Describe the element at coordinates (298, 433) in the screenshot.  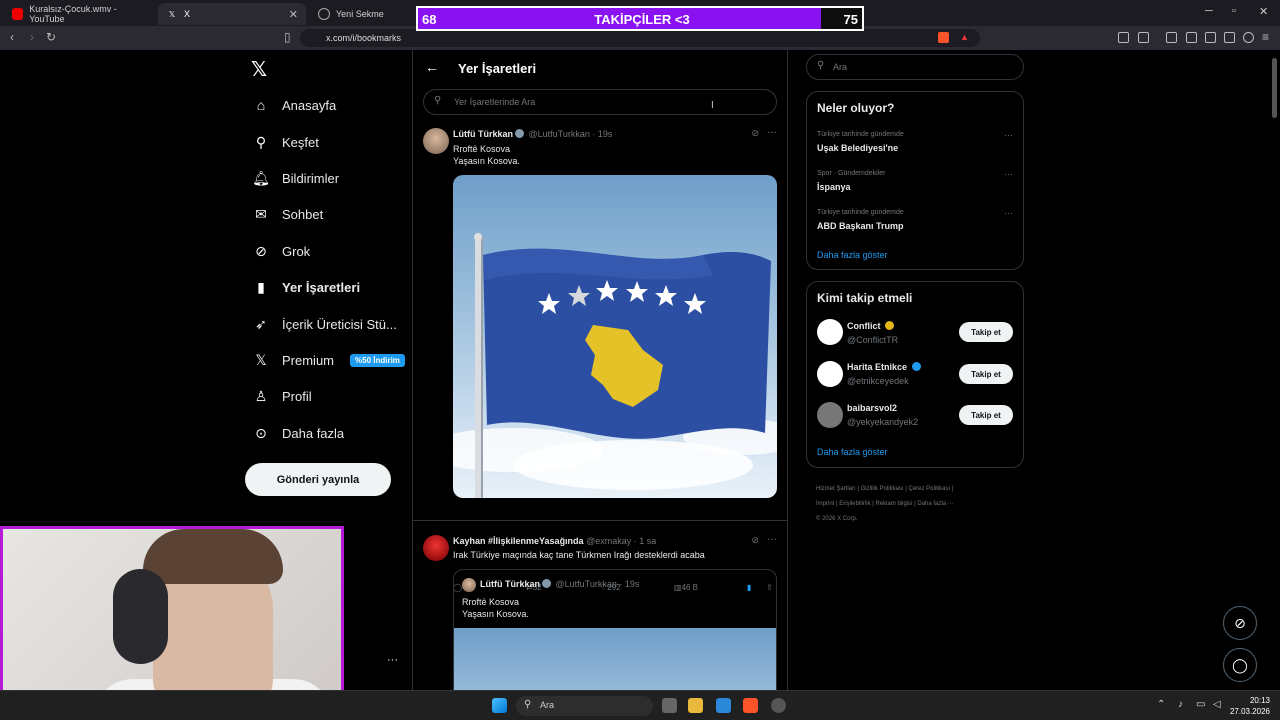
I see `sidebar-item-more: ⊙ Daha fazla` at that location.